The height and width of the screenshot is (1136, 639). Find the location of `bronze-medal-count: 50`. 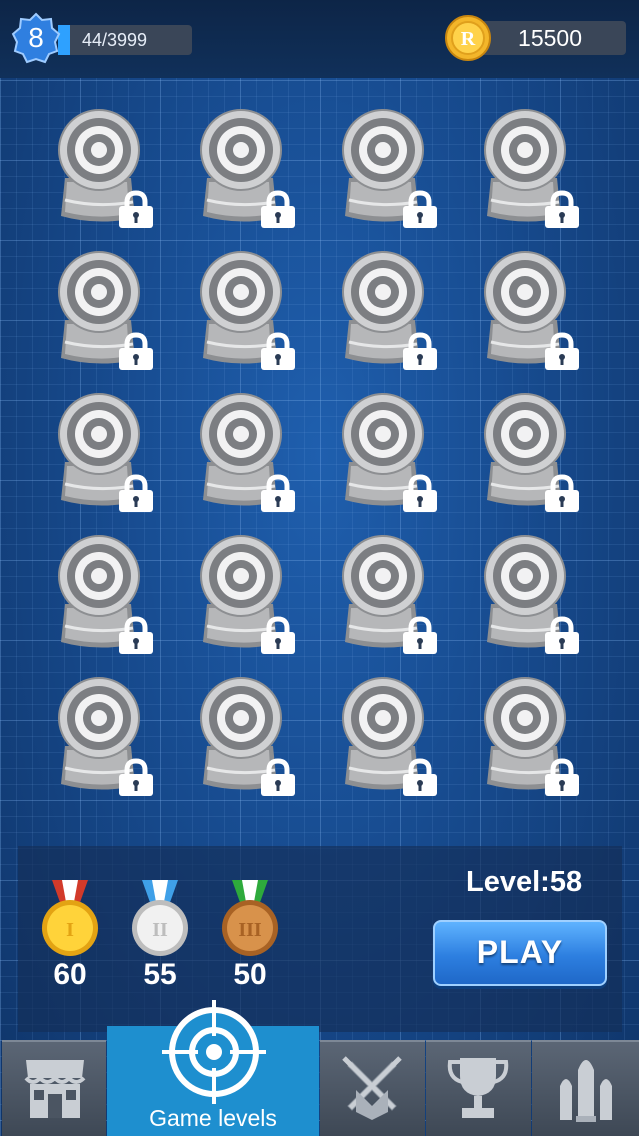

bronze-medal-count: 50 is located at coordinates (250, 974).